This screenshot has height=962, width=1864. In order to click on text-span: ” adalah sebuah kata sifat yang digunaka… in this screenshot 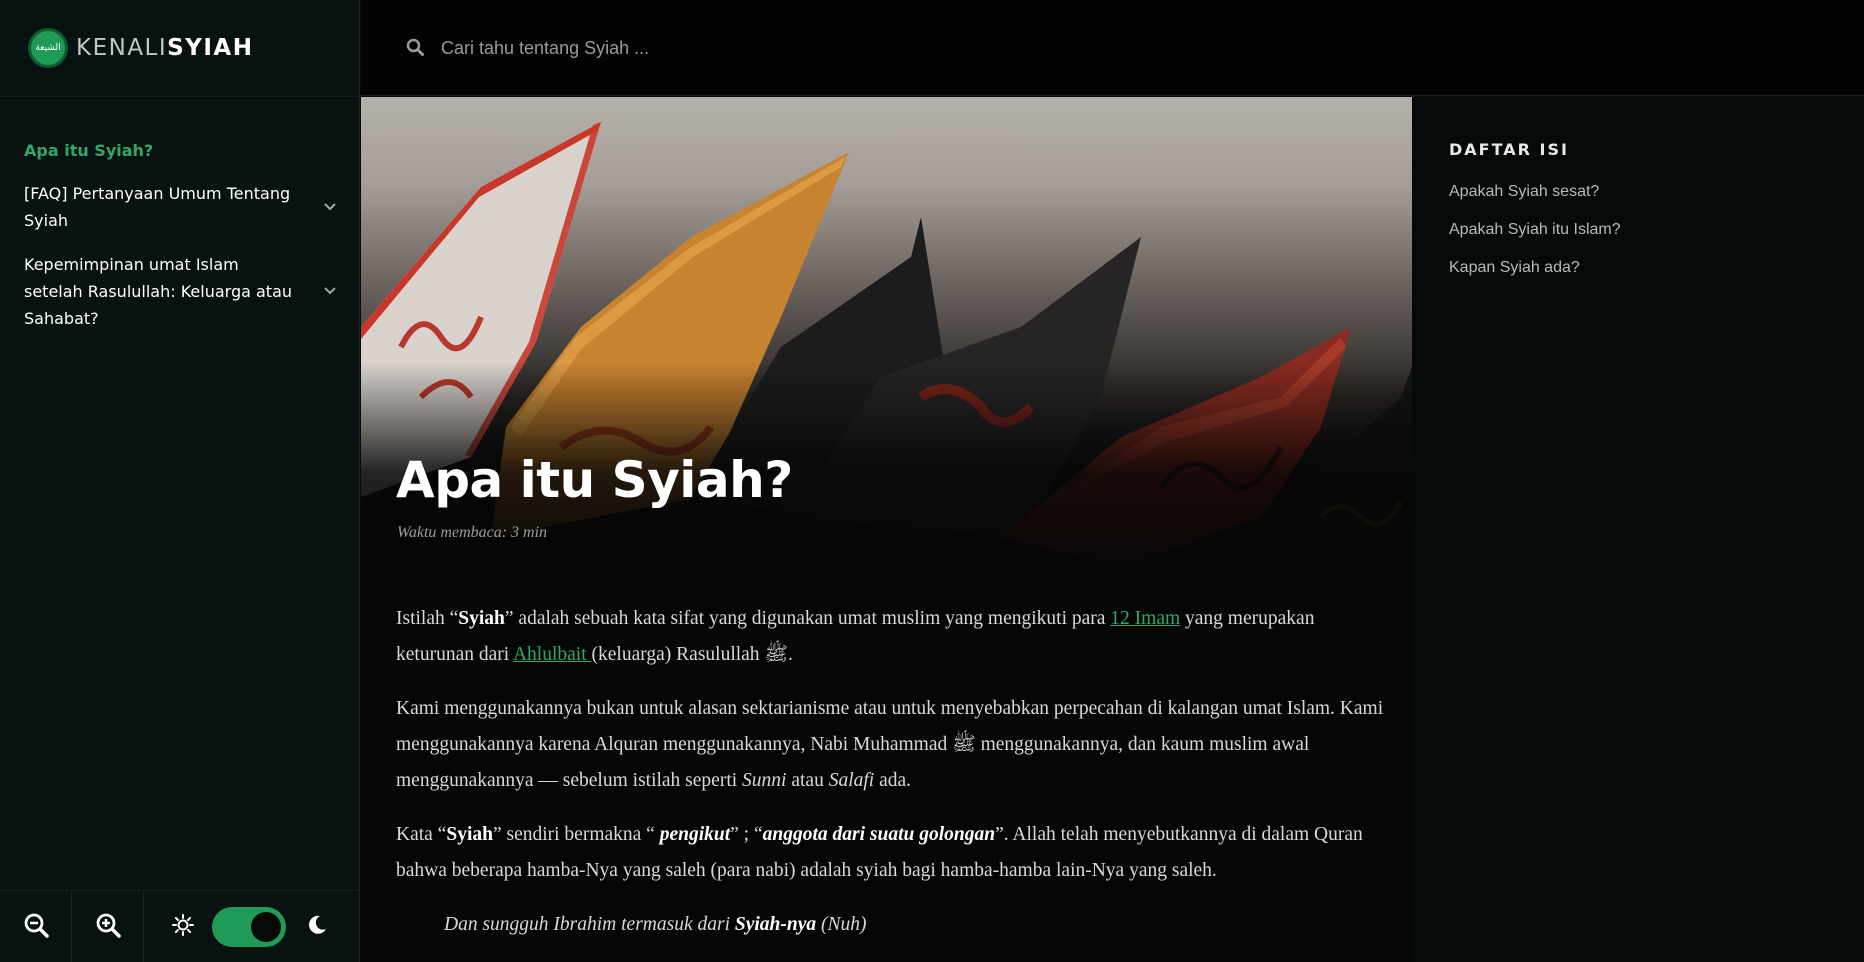, I will do `click(807, 618)`.